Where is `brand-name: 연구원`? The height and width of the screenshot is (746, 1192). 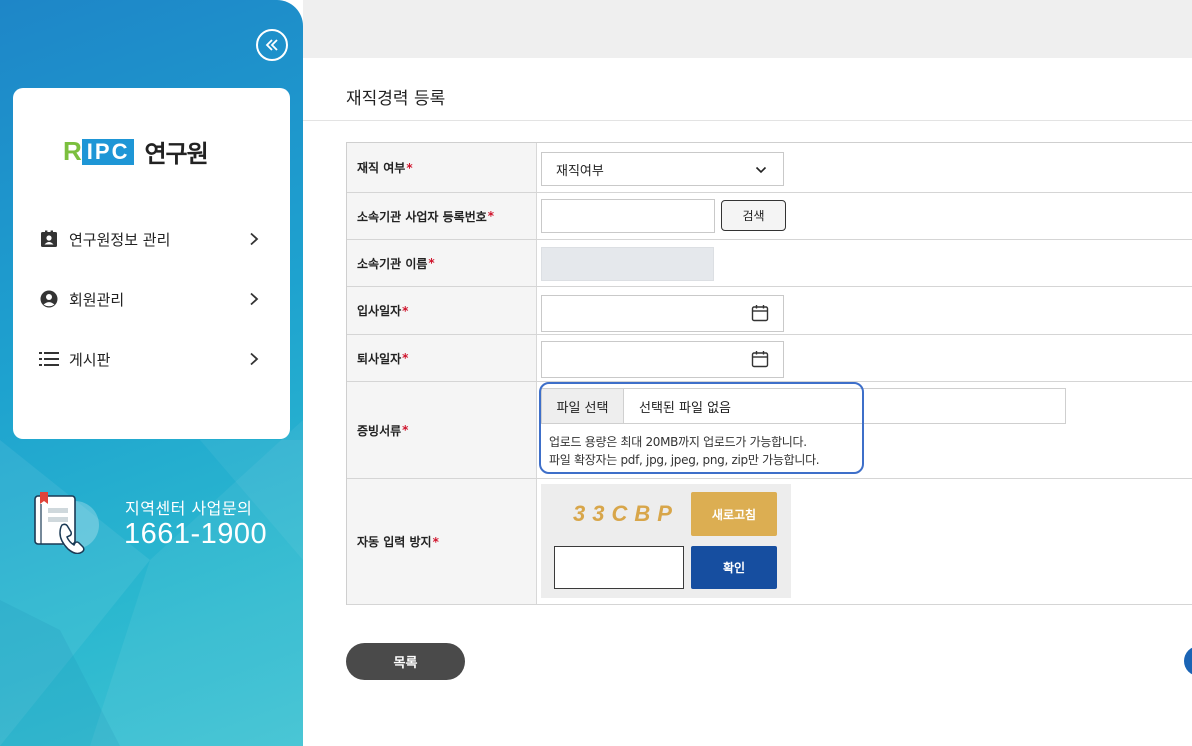
brand-name: 연구원 is located at coordinates (176, 154).